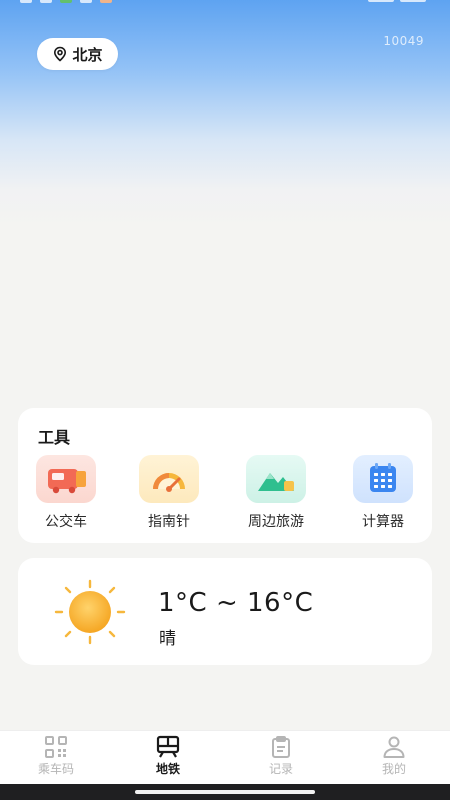 The height and width of the screenshot is (800, 450). Describe the element at coordinates (106, 1) in the screenshot. I see `app-notification-icon` at that location.